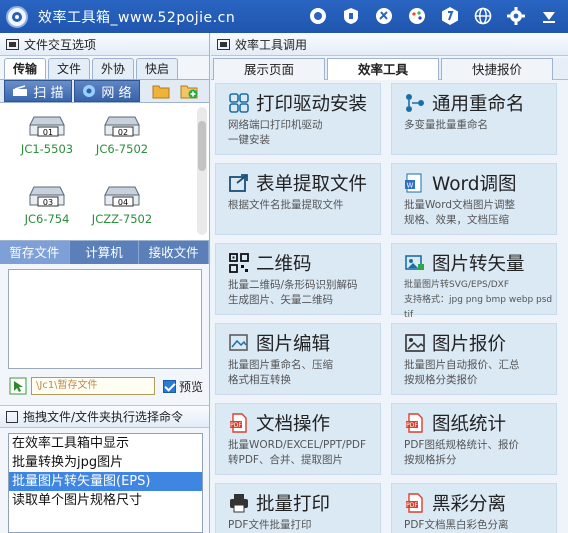  What do you see at coordinates (122, 219) in the screenshot?
I see `device-label: JCZZ-7502` at bounding box center [122, 219].